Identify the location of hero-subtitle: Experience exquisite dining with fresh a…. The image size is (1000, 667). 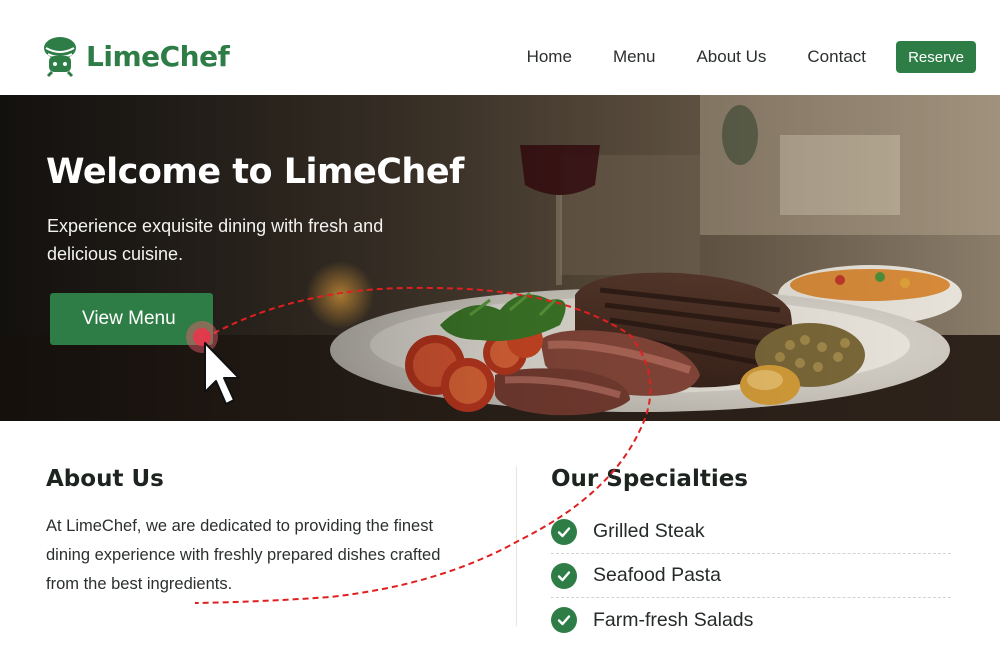
(215, 240).